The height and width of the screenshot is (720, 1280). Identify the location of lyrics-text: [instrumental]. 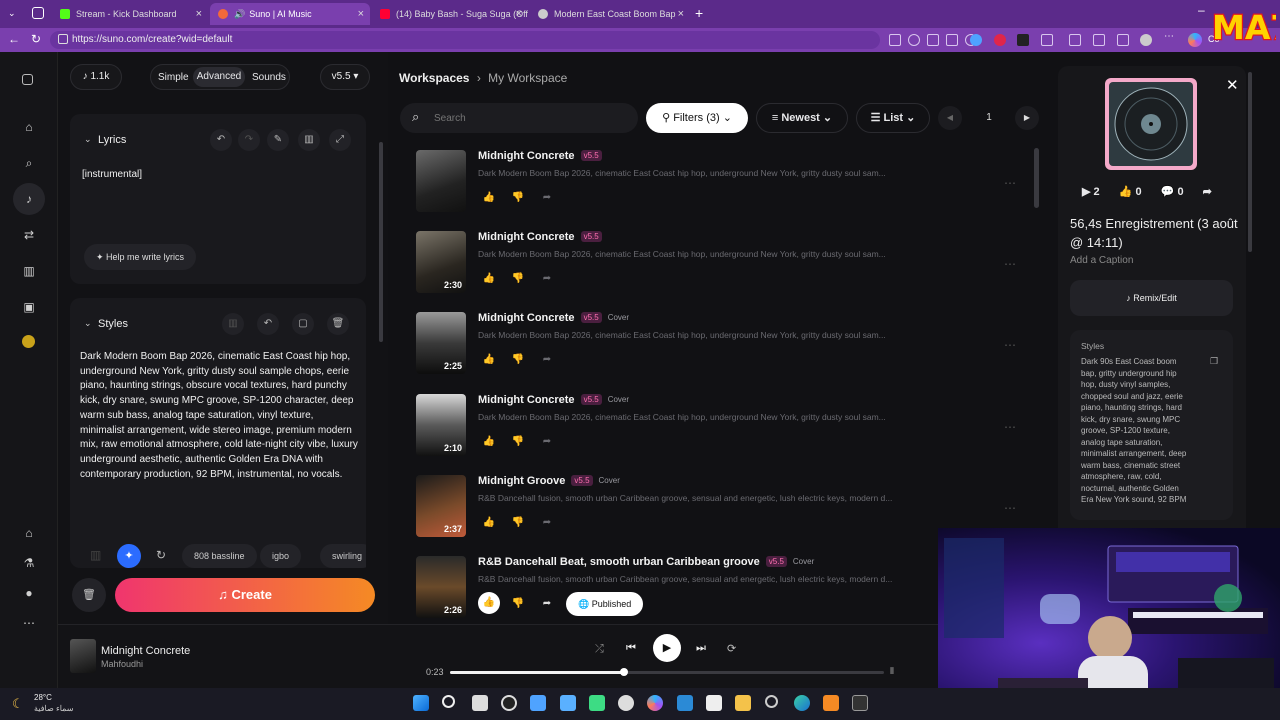
(112, 175).